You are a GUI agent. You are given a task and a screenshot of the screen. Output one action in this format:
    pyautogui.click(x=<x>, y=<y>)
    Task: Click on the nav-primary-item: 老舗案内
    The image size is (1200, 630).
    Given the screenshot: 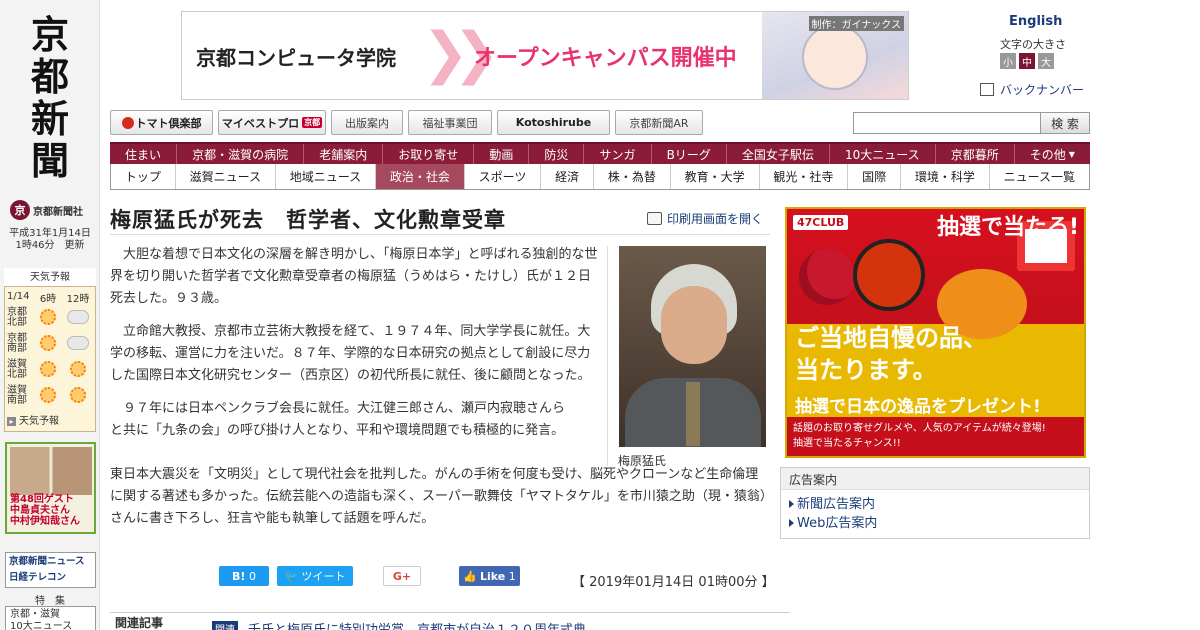 What is the action you would take?
    pyautogui.click(x=344, y=154)
    